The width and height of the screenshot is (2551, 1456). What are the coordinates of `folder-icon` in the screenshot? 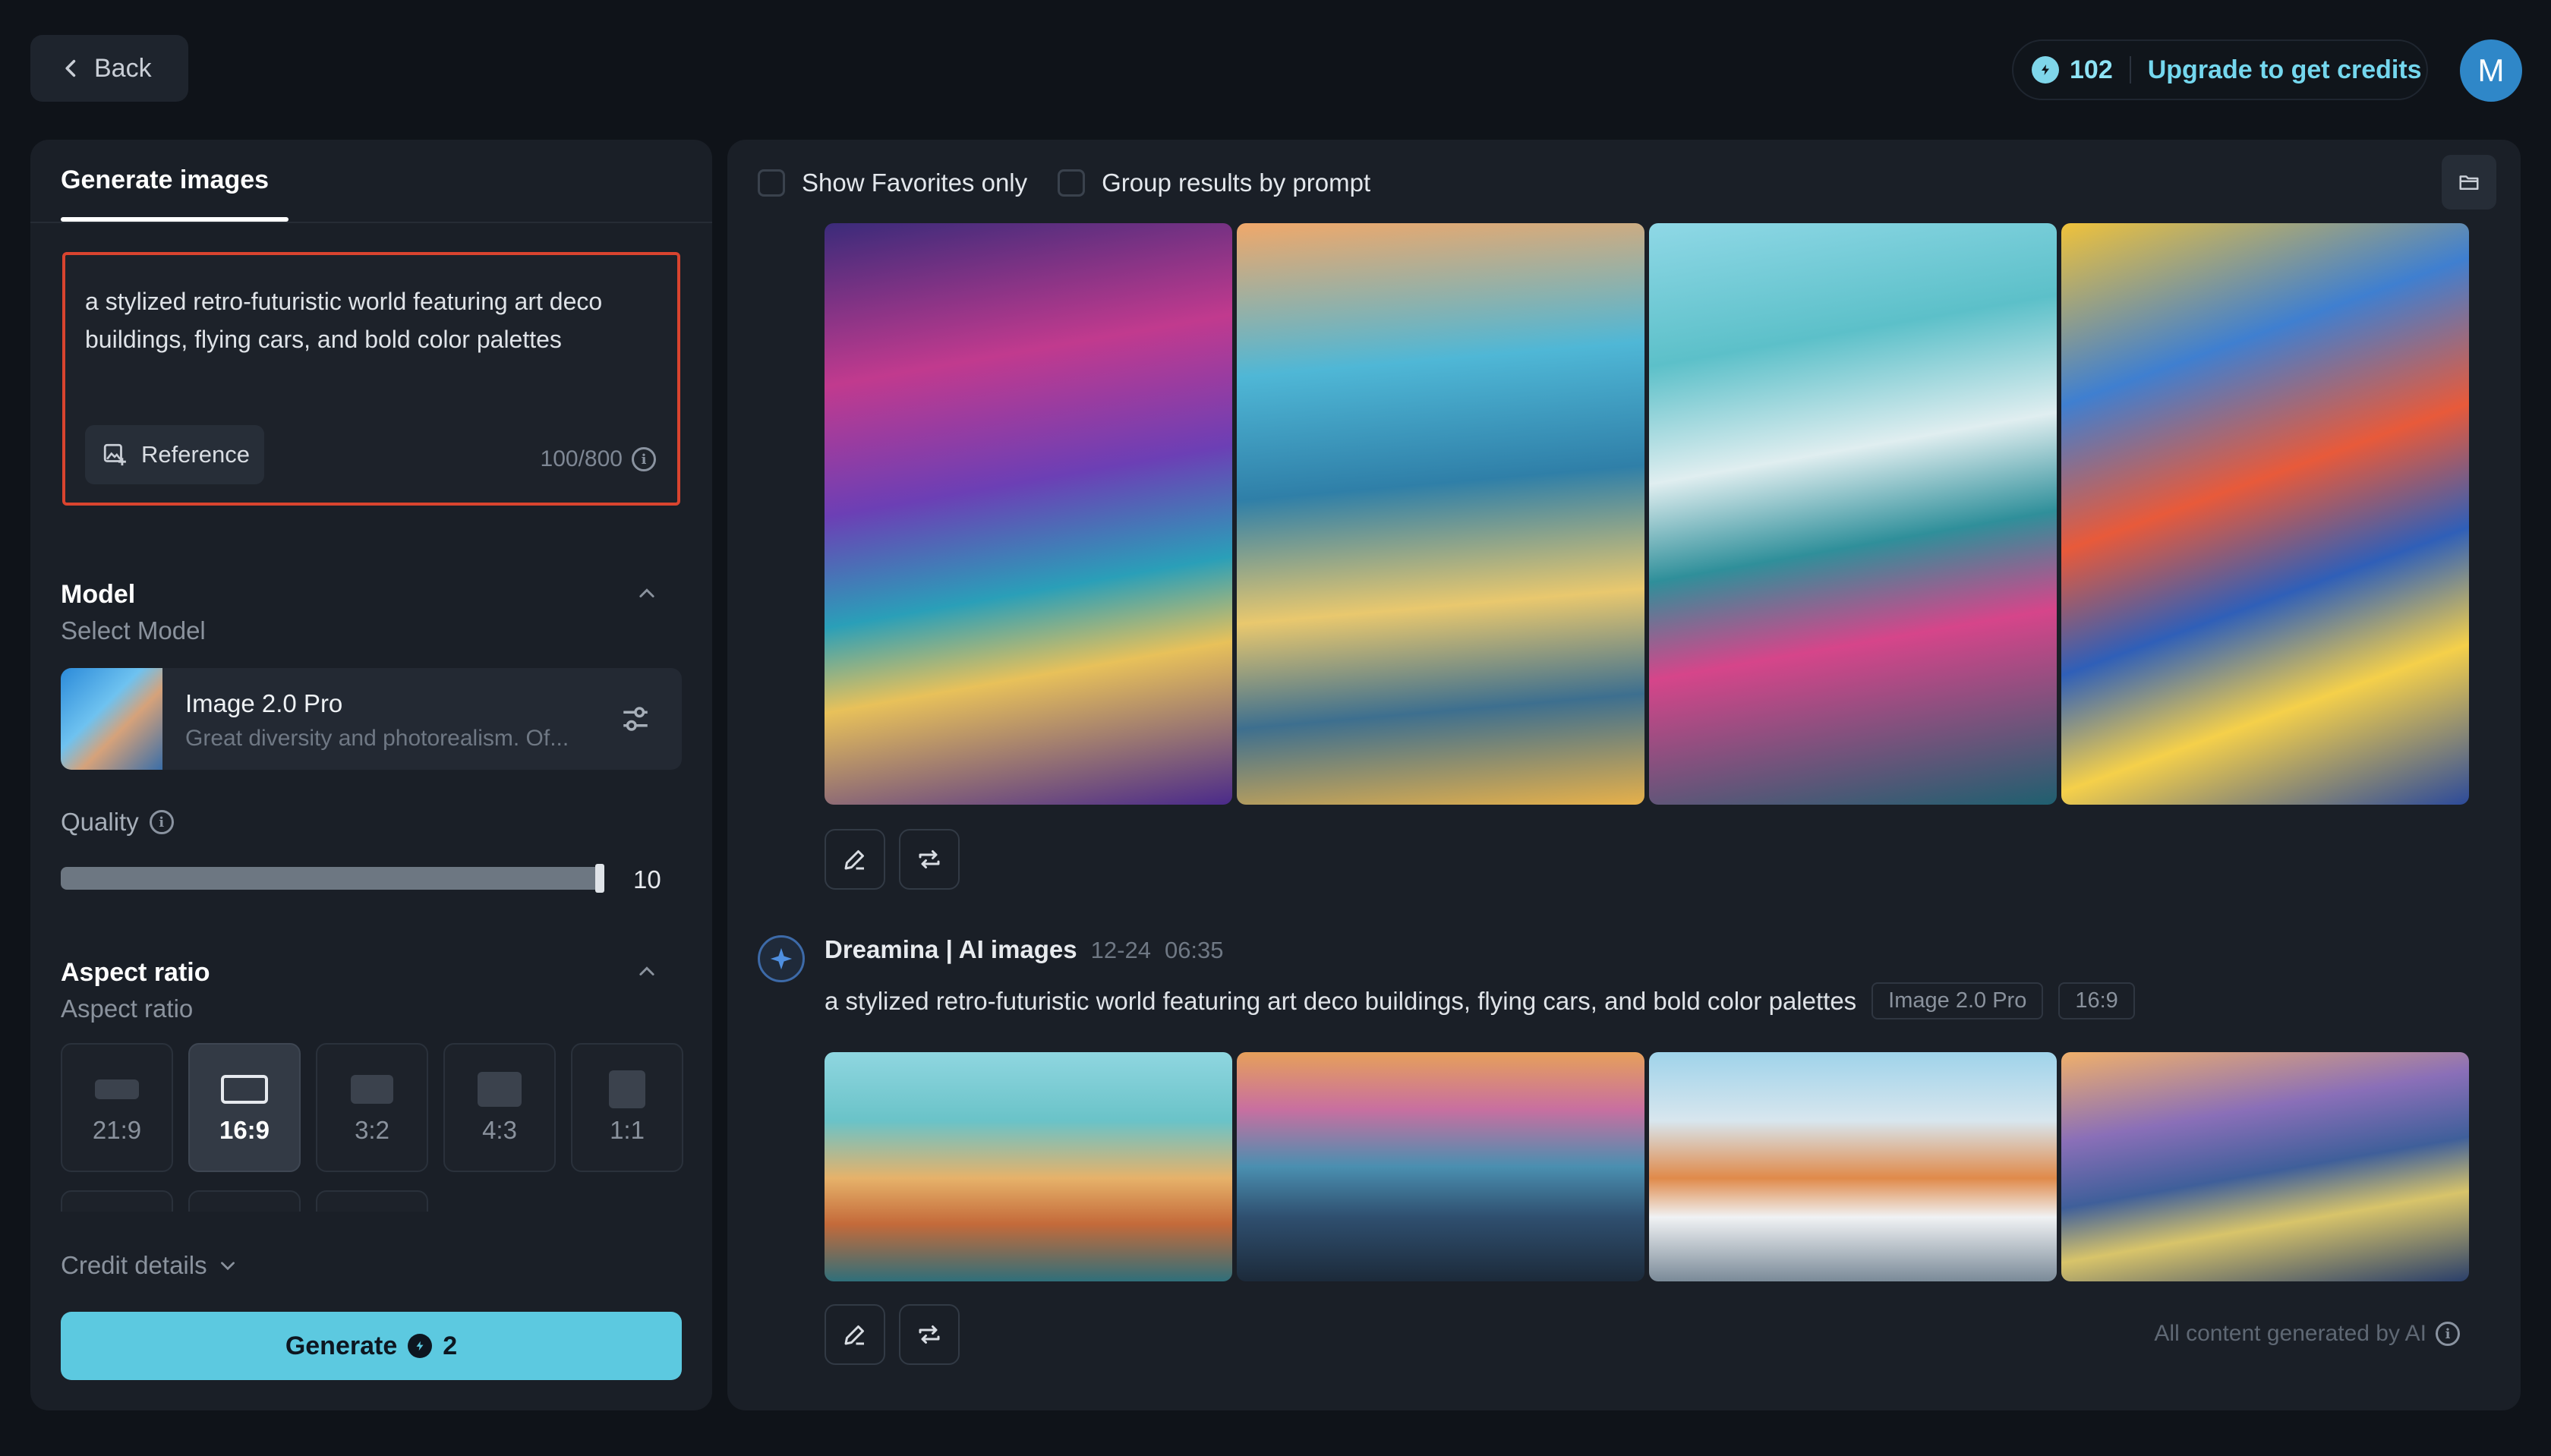 It's located at (2469, 182).